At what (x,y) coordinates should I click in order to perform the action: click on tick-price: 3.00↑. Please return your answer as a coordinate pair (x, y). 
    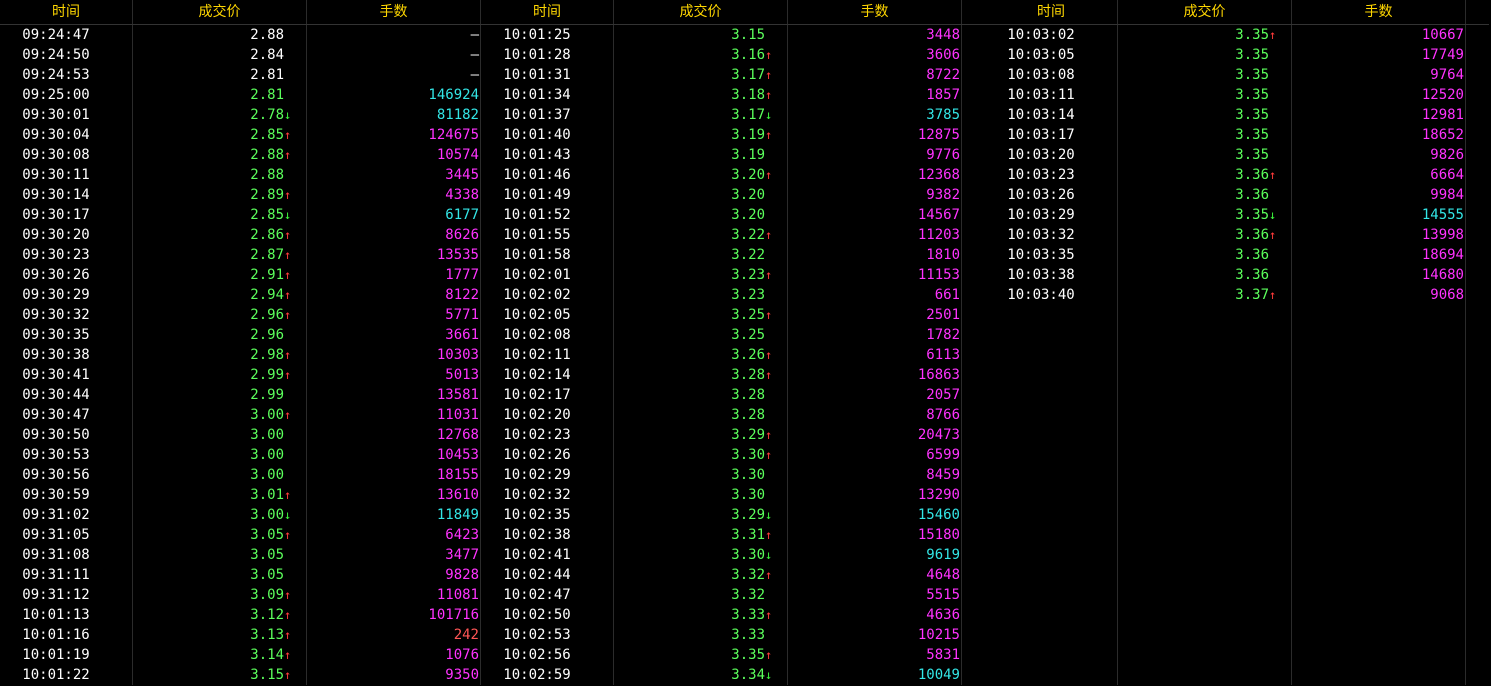
    Looking at the image, I should click on (220, 415).